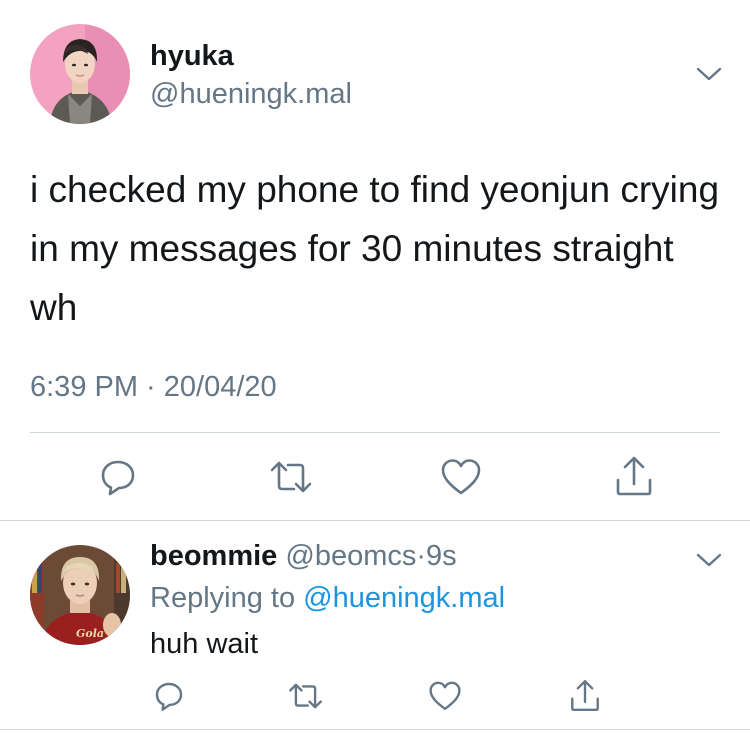 Image resolution: width=750 pixels, height=733 pixels. I want to click on reply-timestamp: 9s, so click(441, 556).